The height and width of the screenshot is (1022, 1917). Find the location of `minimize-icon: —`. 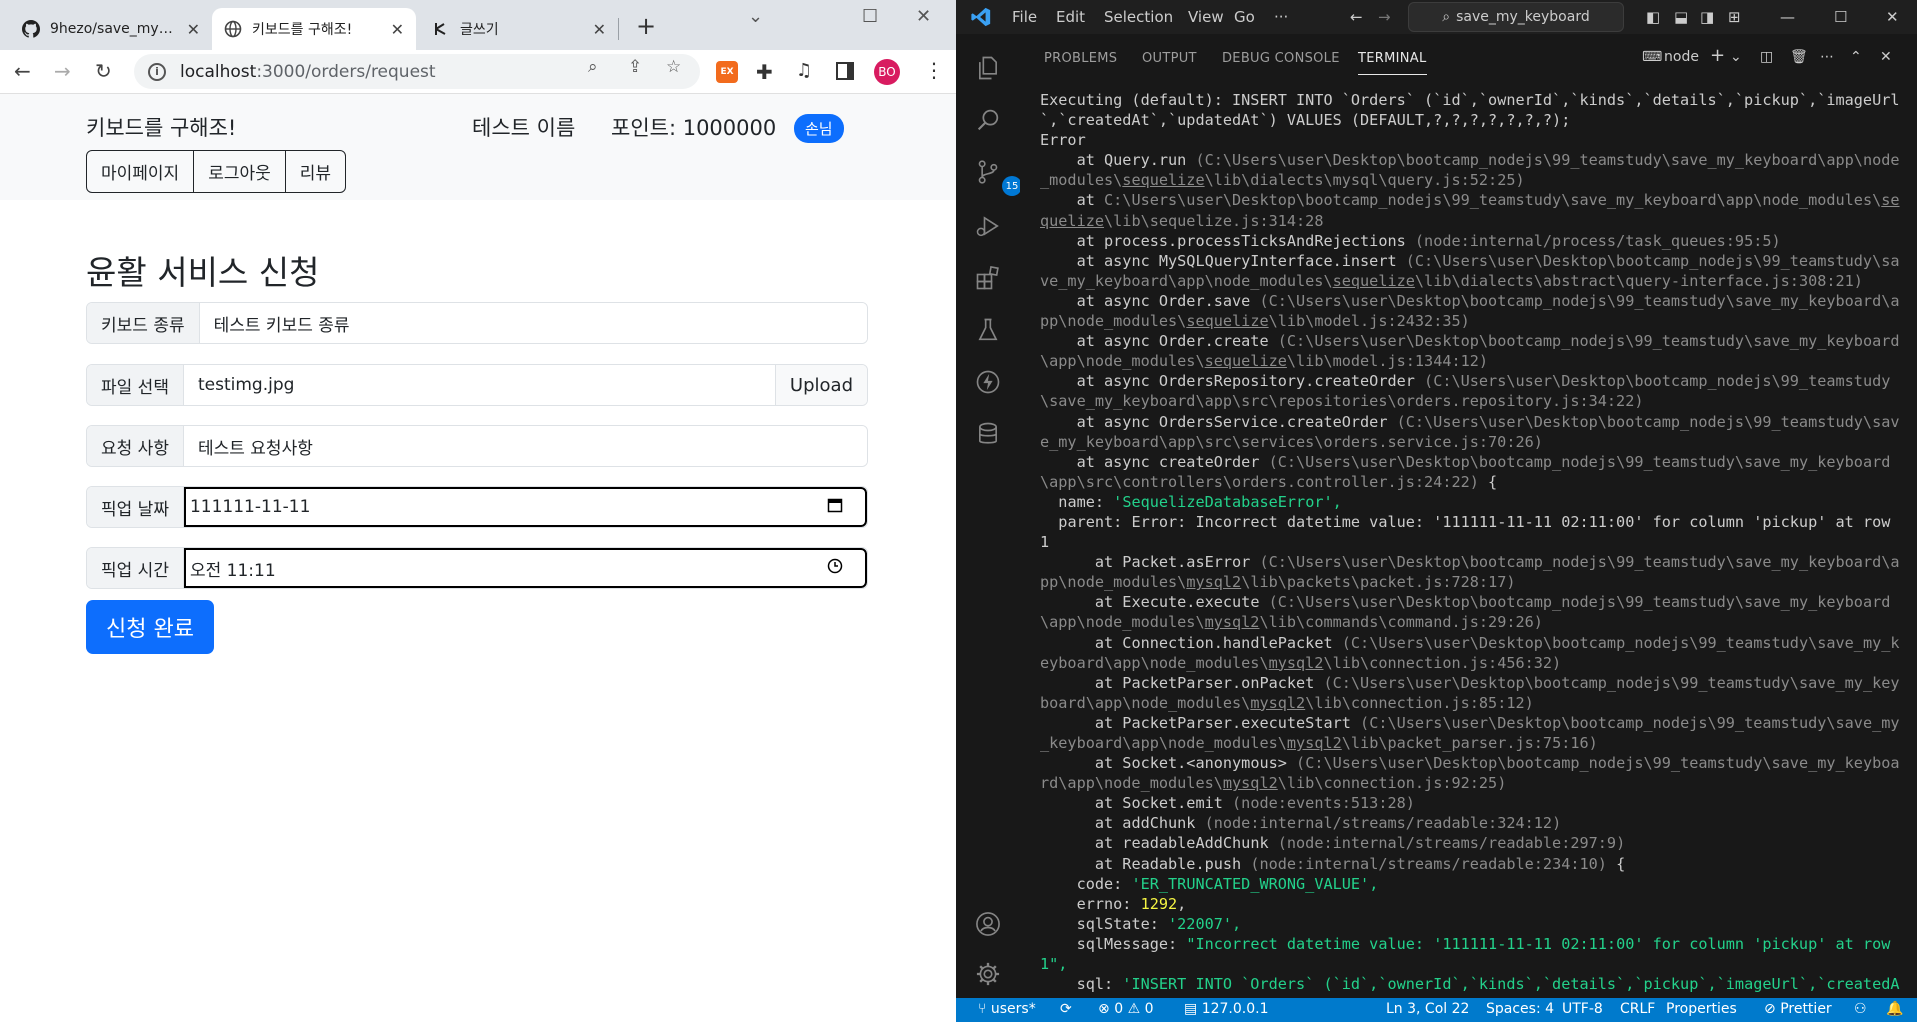

minimize-icon: — is located at coordinates (1787, 17).